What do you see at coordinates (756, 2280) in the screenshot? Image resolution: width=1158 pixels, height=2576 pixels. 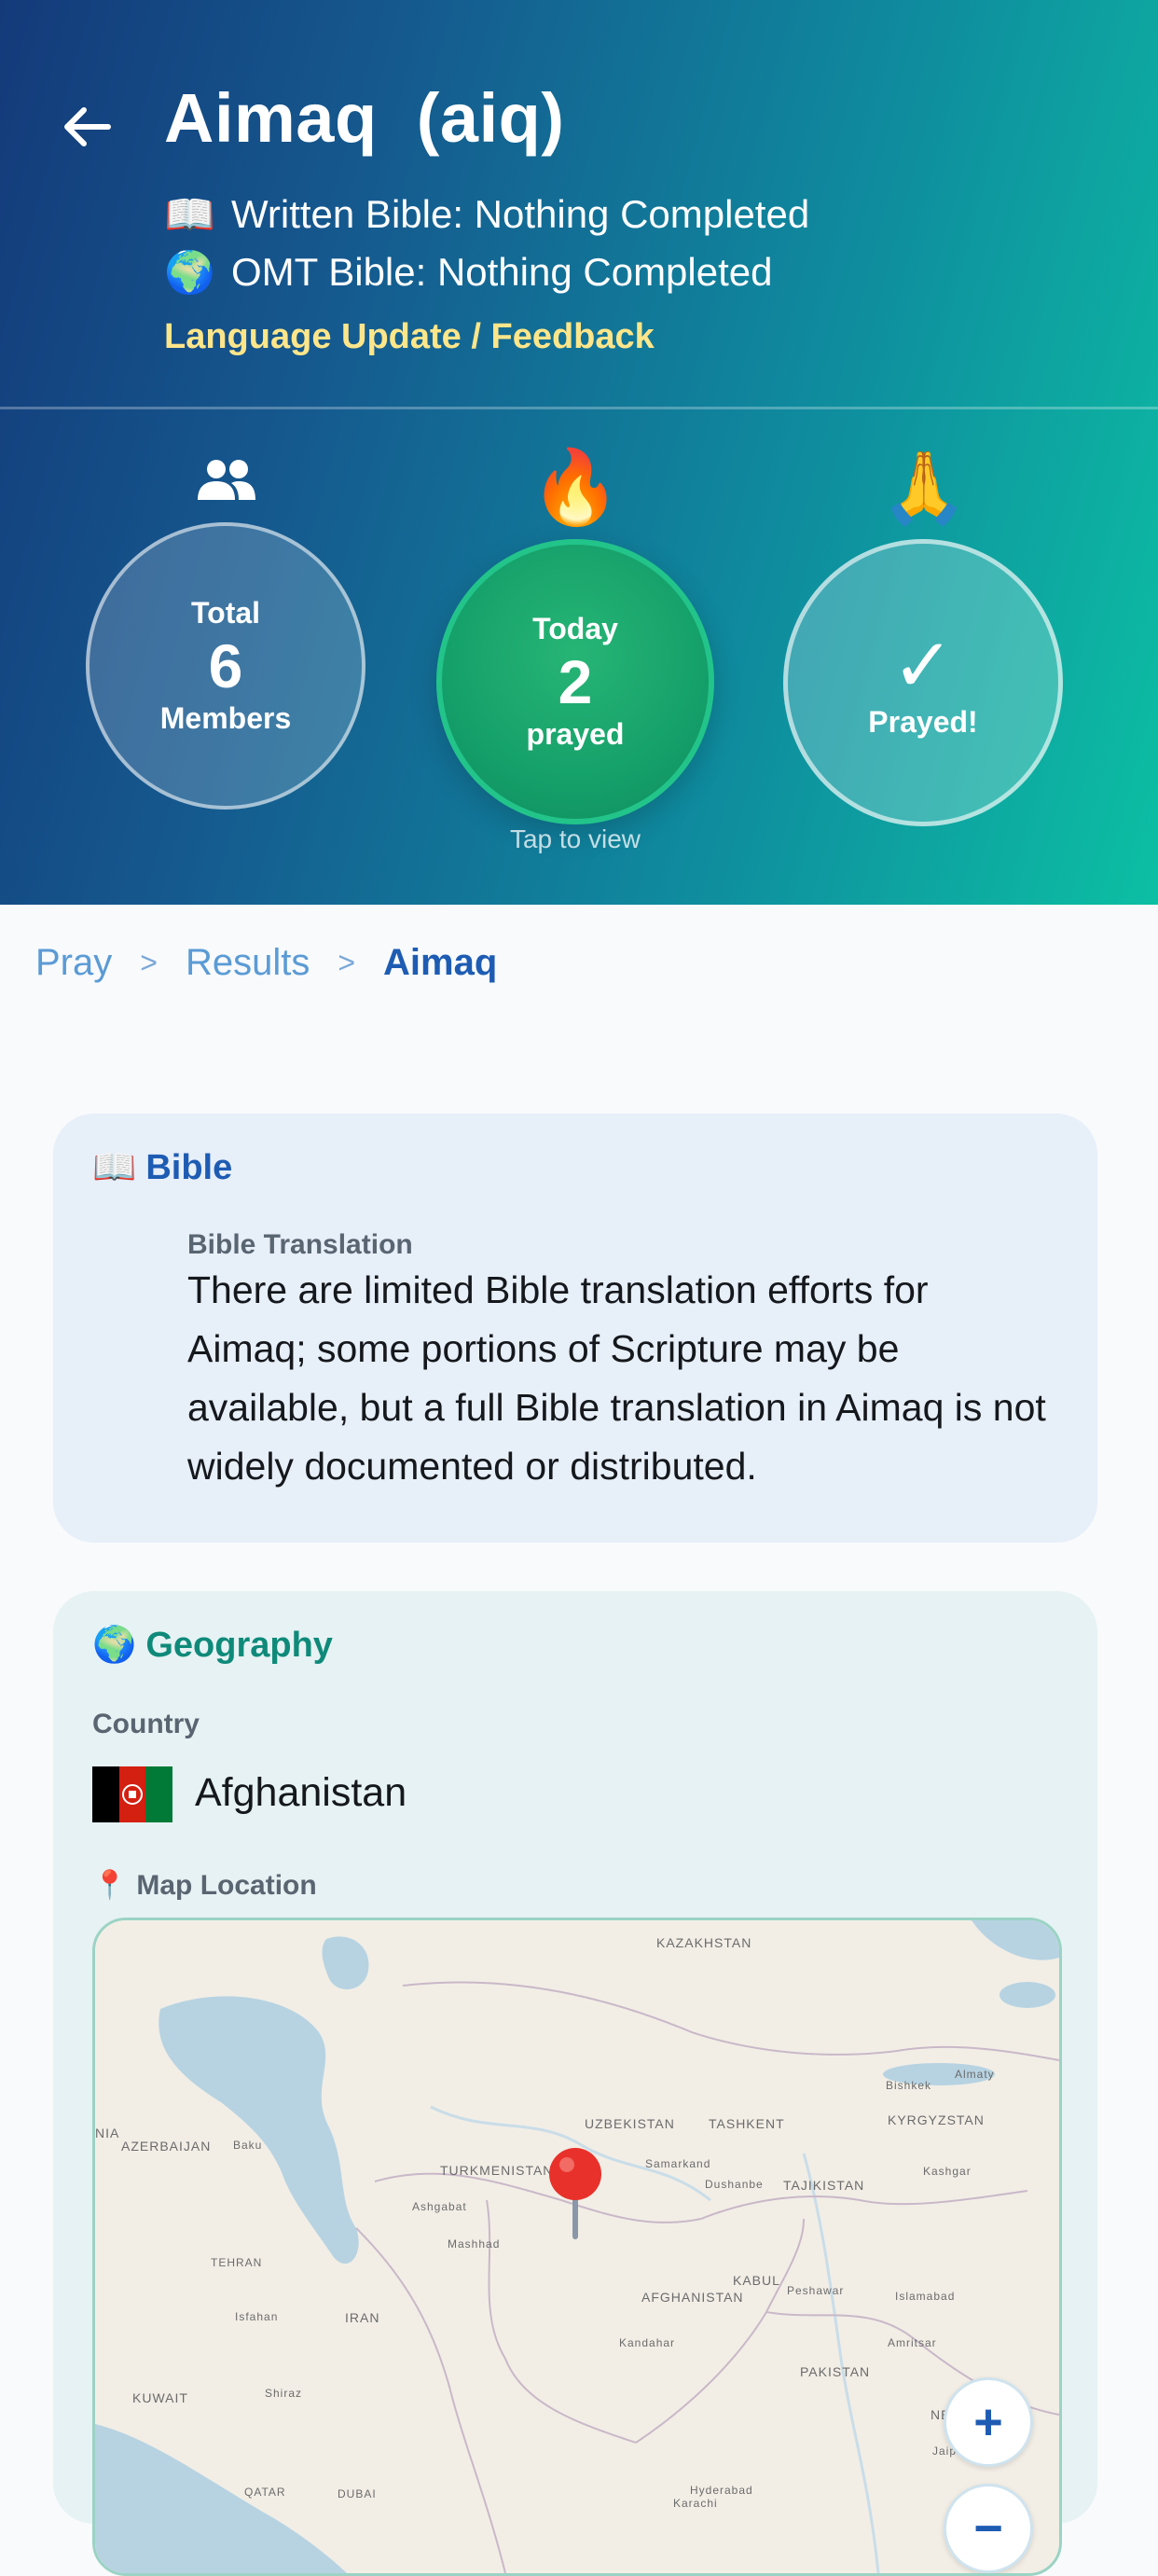 I see `map-label: KABUL` at bounding box center [756, 2280].